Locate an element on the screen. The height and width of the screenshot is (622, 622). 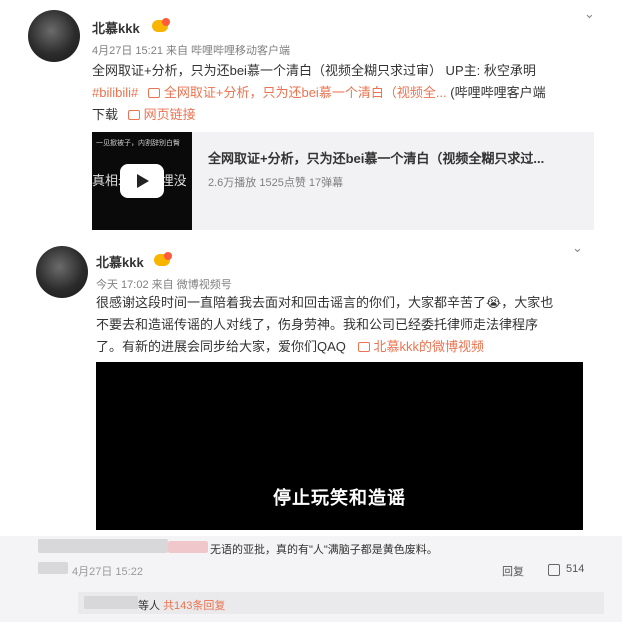
blurred-badge is located at coordinates (188, 547).